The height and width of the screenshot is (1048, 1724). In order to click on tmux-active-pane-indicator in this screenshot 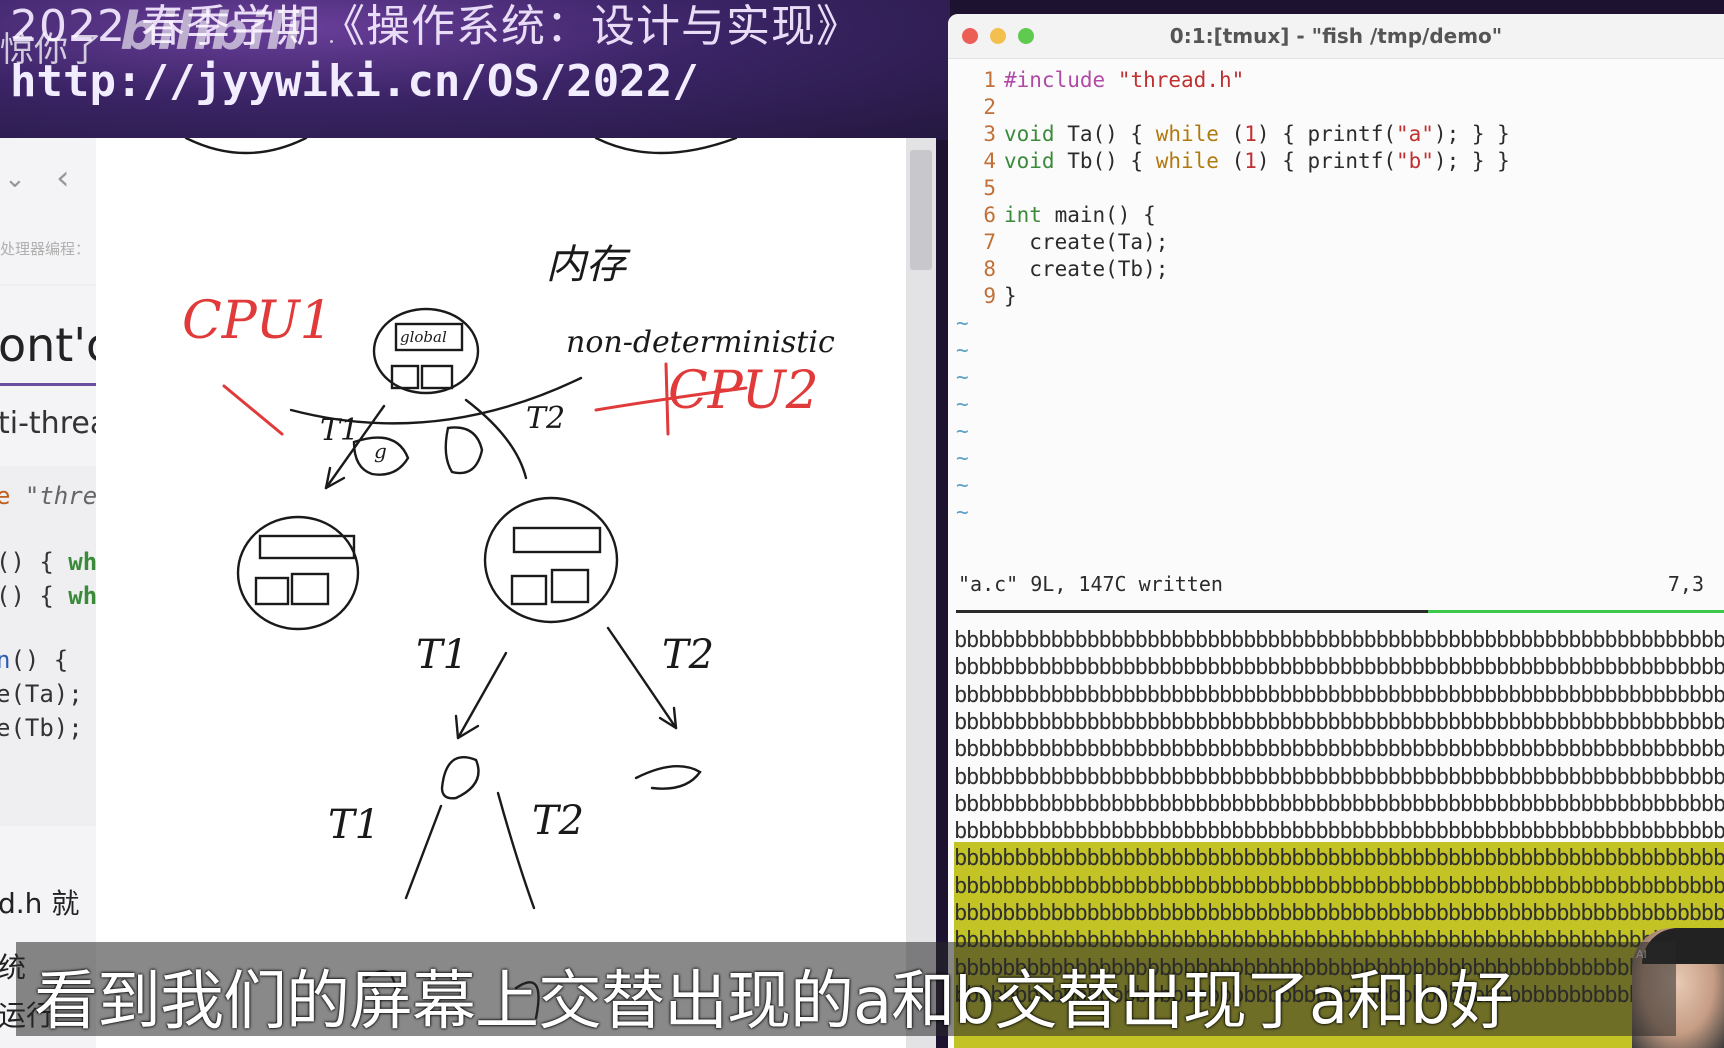, I will do `click(1576, 611)`.